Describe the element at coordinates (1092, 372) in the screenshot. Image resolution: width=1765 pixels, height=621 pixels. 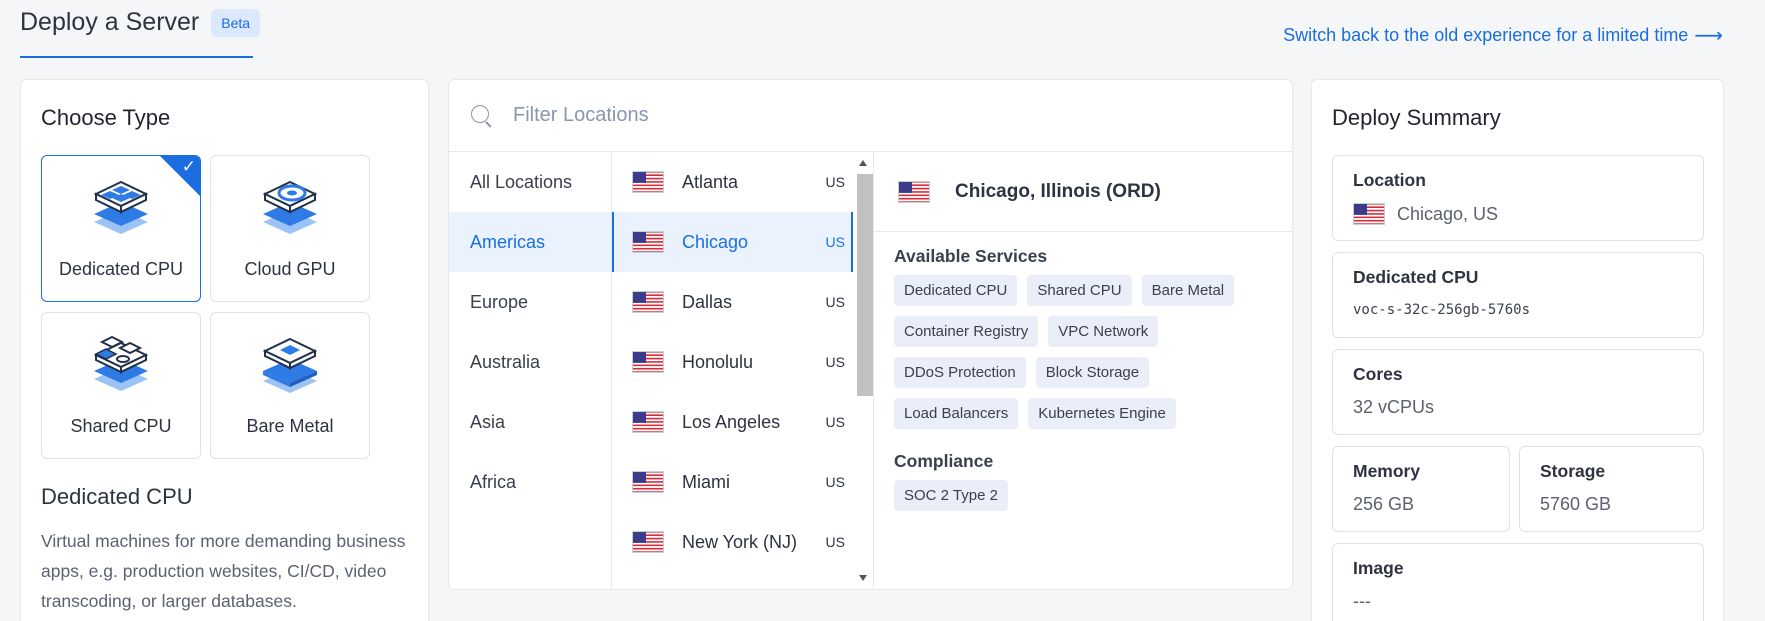
I see `service-tag: Block Storage` at that location.